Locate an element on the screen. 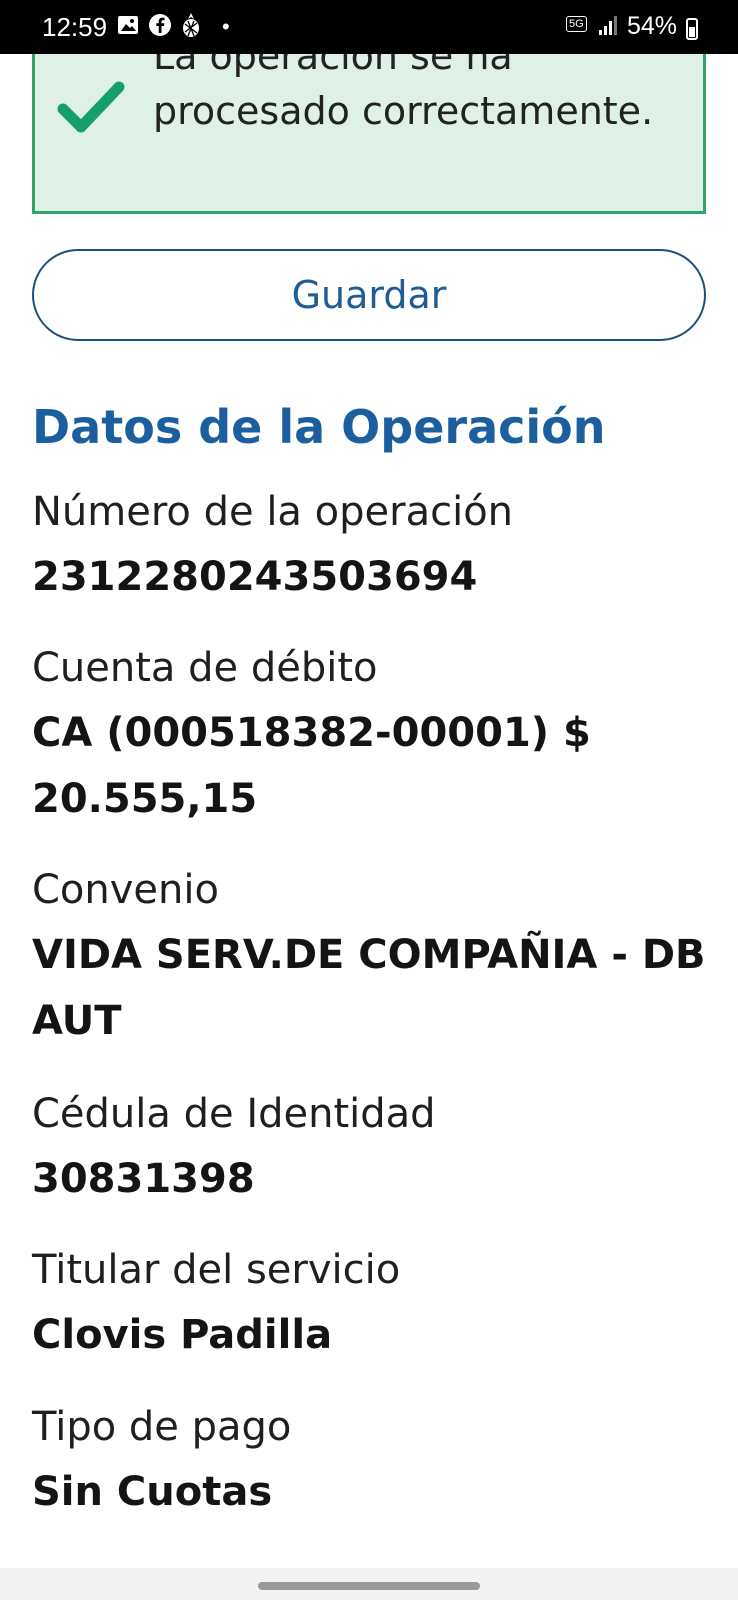  section-title: Datos de la Operación is located at coordinates (319, 427).